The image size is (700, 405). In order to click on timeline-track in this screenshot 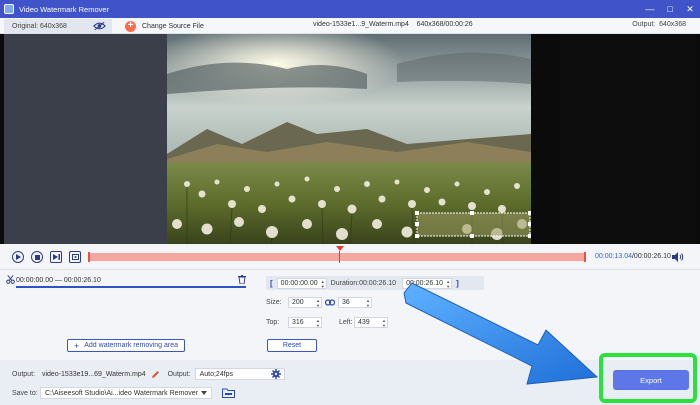, I will do `click(337, 254)`.